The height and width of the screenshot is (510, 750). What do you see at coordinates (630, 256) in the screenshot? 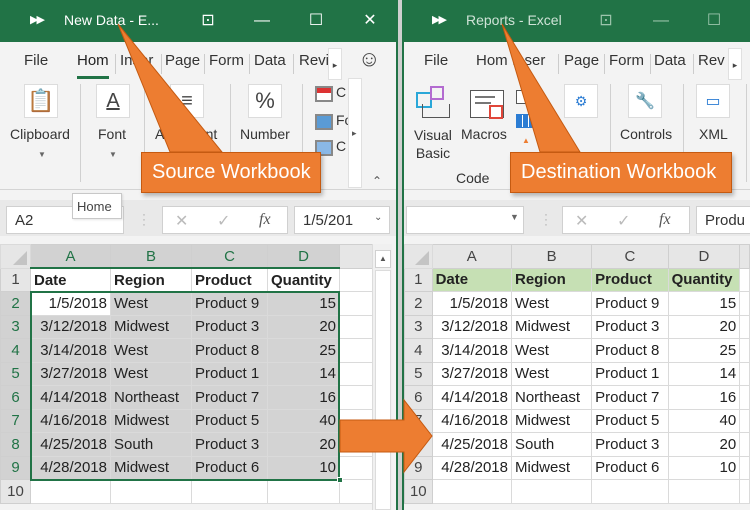
I see `column-header-c: C` at bounding box center [630, 256].